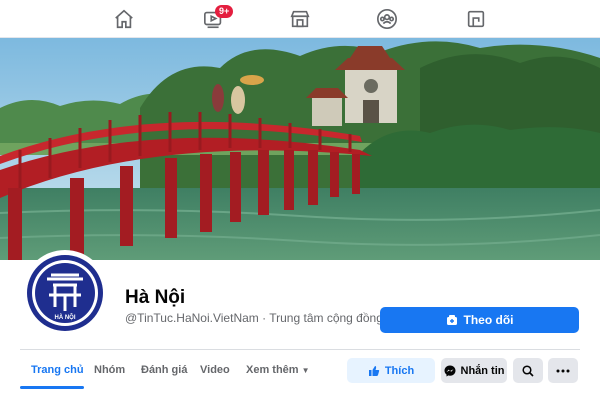 Image resolution: width=600 pixels, height=400 pixels. I want to click on messenger-icon, so click(449, 370).